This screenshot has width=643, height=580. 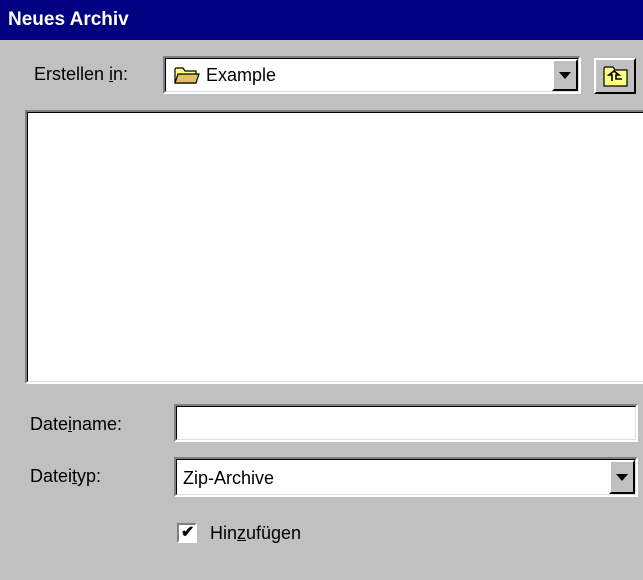 I want to click on up-one-level-button, so click(x=615, y=76).